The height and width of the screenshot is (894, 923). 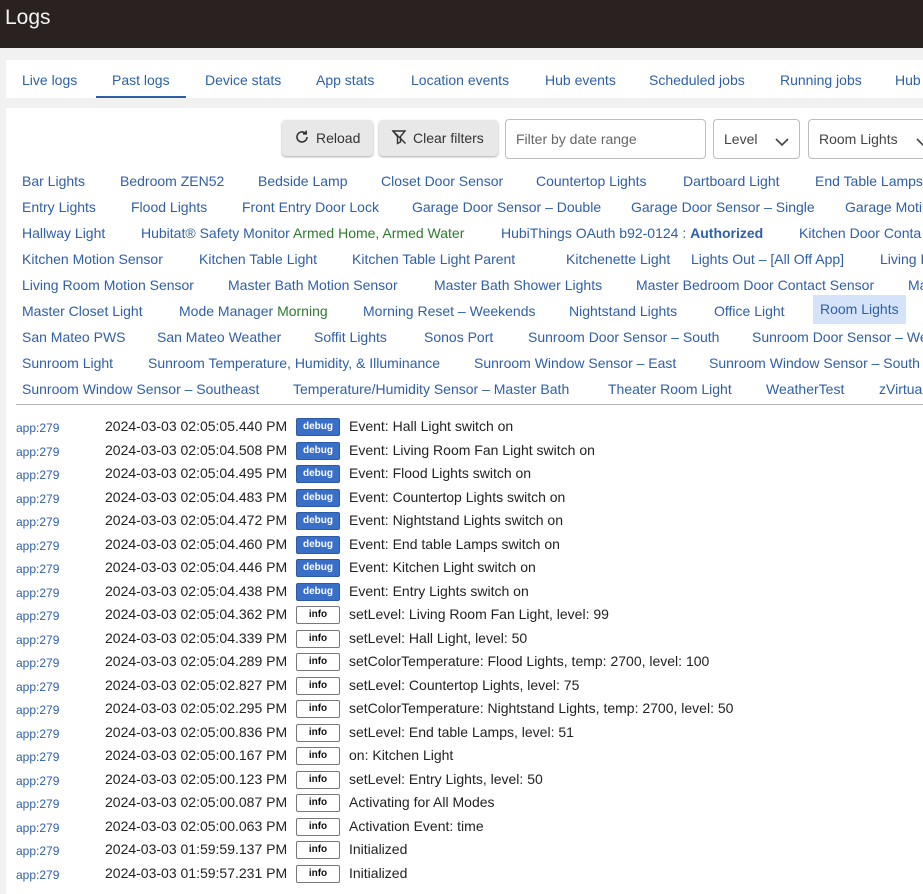 What do you see at coordinates (219, 337) in the screenshot?
I see `device-chip: San Mateo Weather` at bounding box center [219, 337].